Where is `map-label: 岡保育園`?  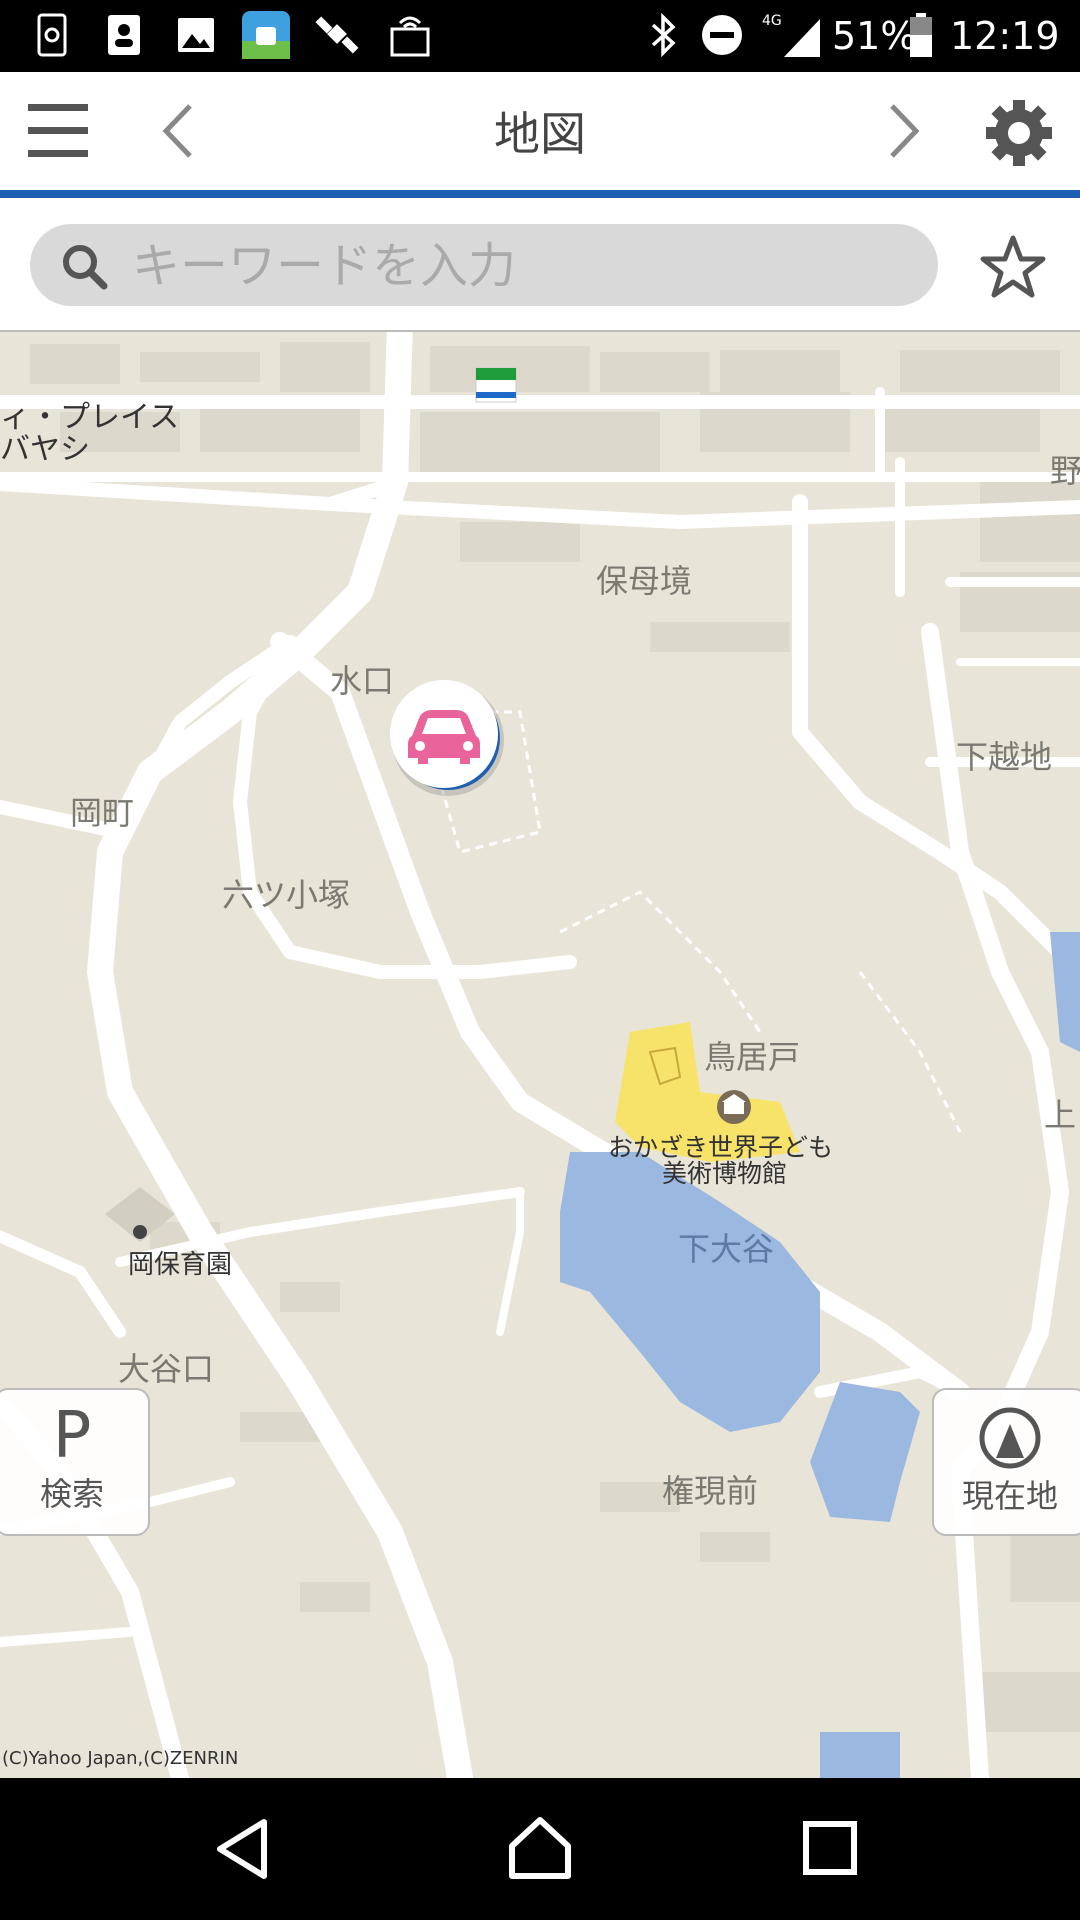
map-label: 岡保育園 is located at coordinates (180, 1265).